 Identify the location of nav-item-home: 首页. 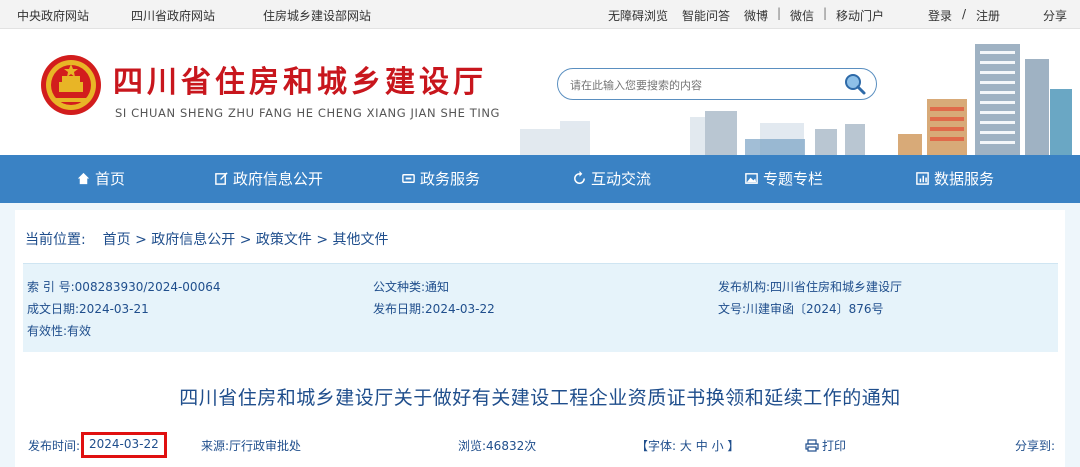
(100, 178).